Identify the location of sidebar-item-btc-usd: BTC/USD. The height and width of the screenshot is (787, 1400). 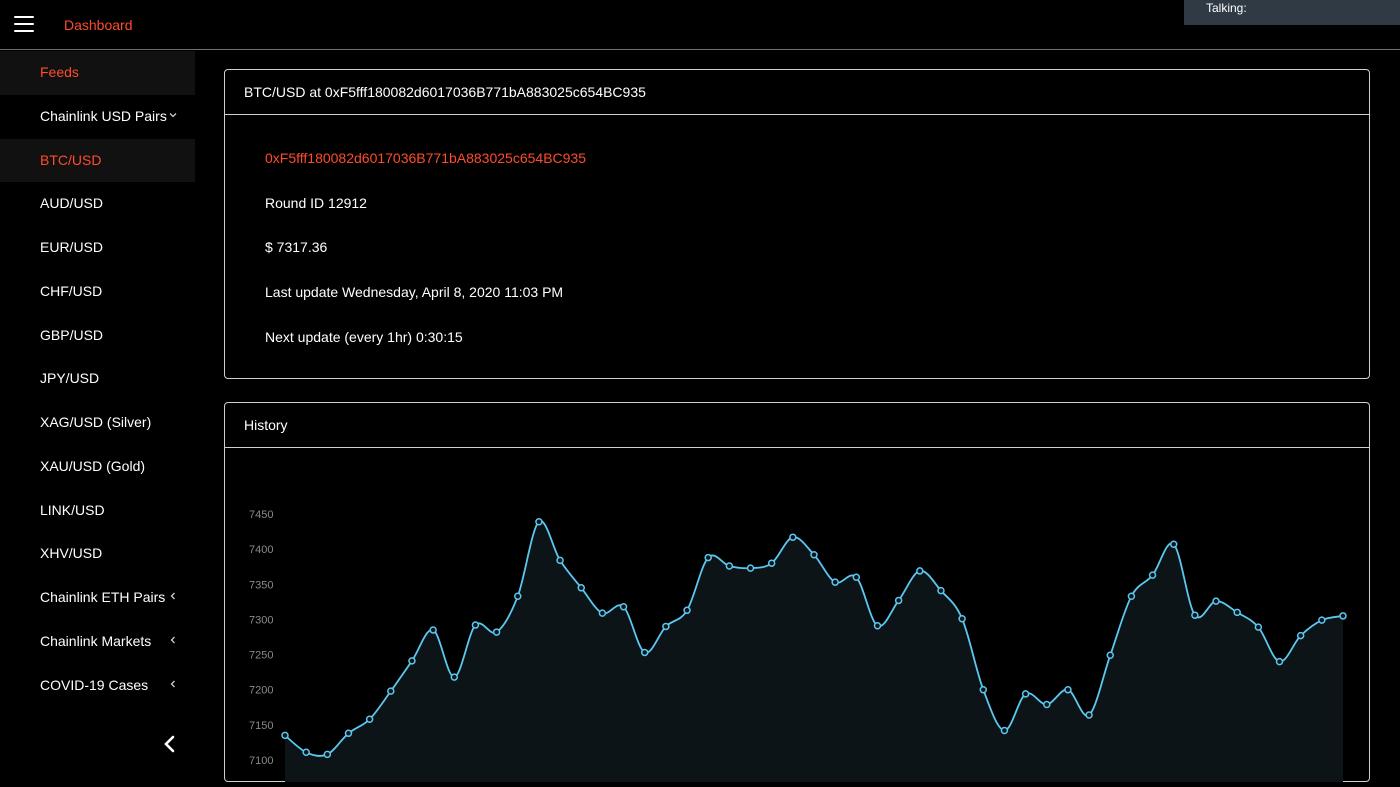
(97, 160).